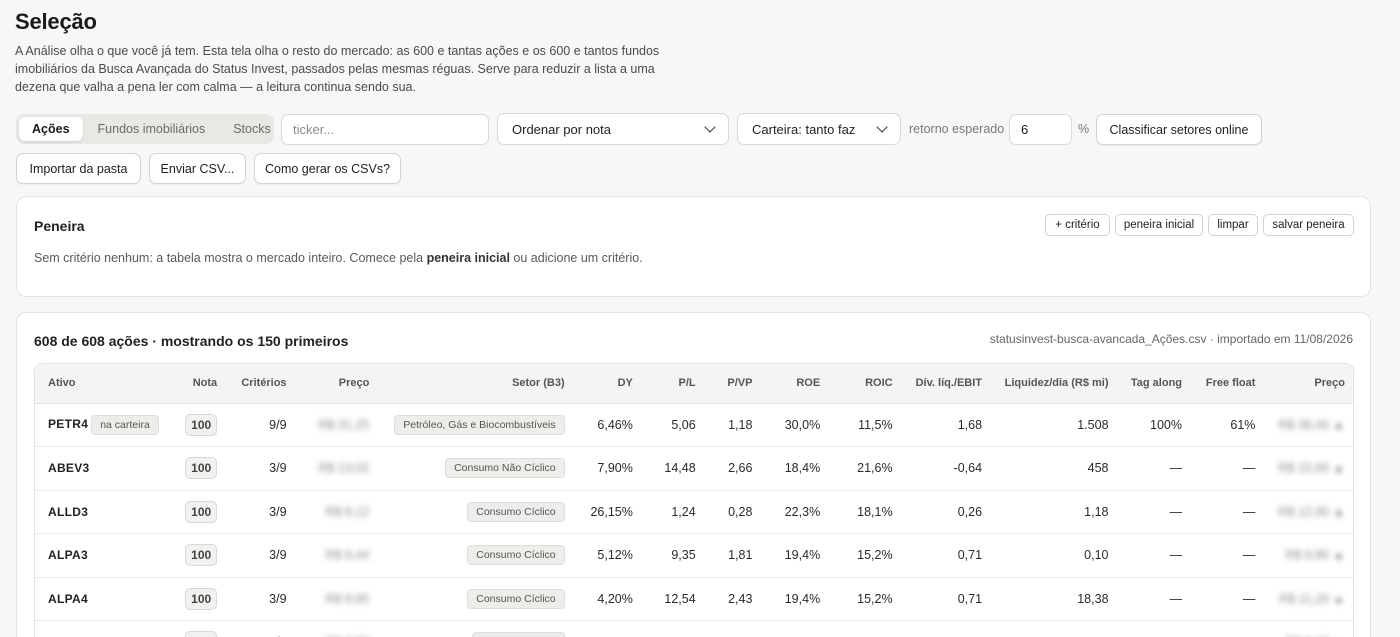 This screenshot has width=1400, height=637. What do you see at coordinates (252, 129) in the screenshot?
I see `tab-stocks: Stocks` at bounding box center [252, 129].